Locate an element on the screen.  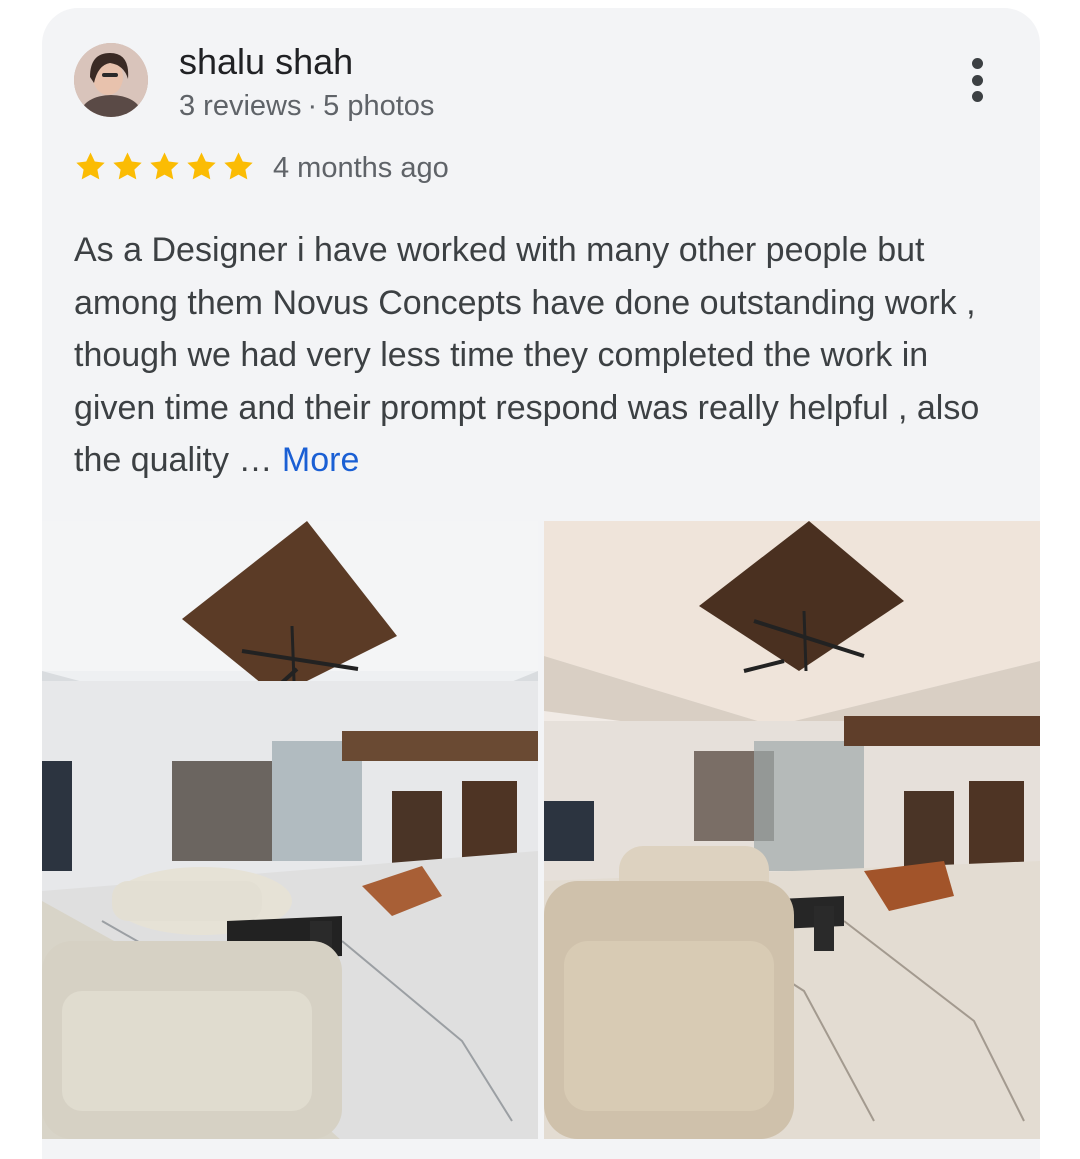
author-photo-count: 5 photos is located at coordinates (379, 106).